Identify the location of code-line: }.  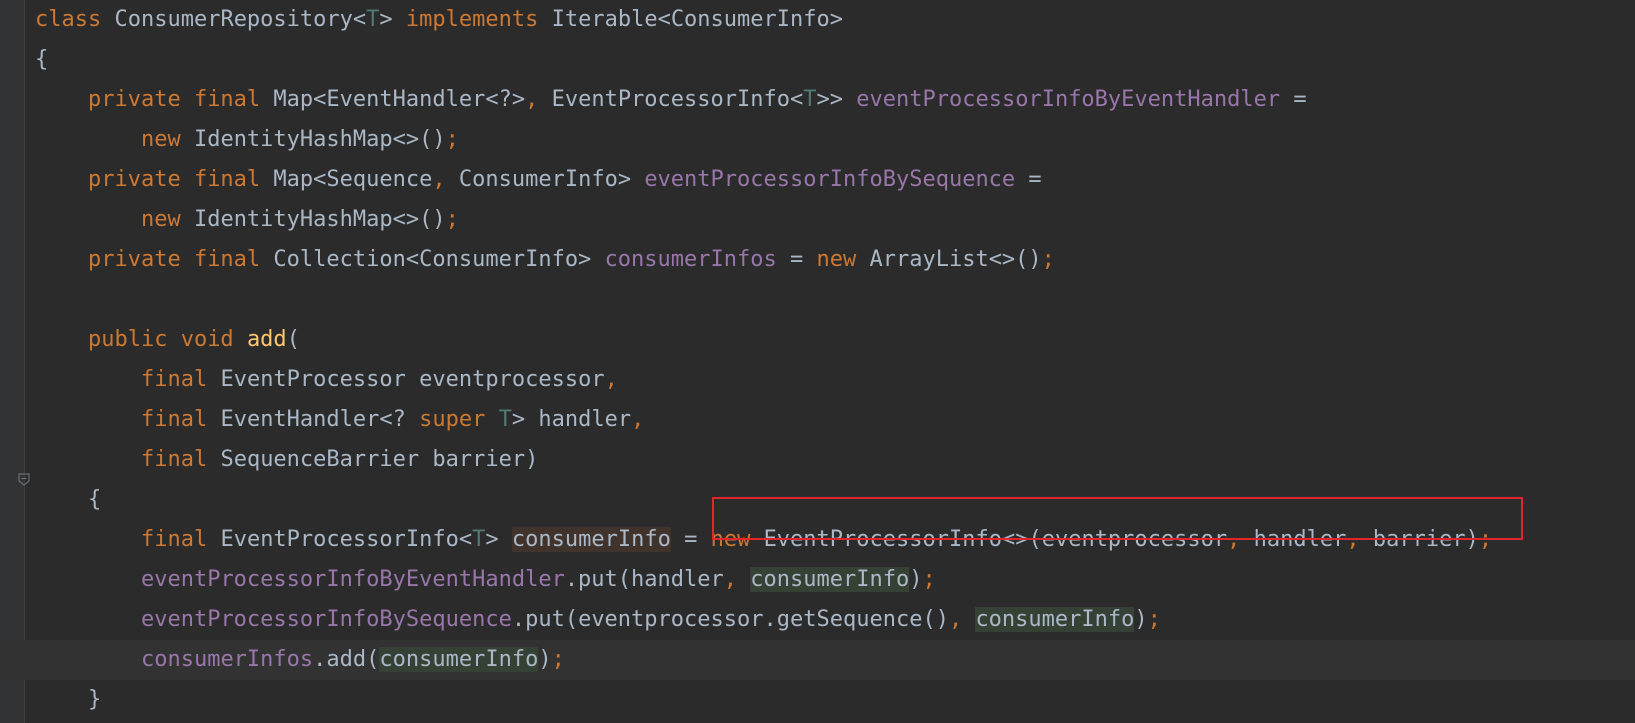
(817, 700).